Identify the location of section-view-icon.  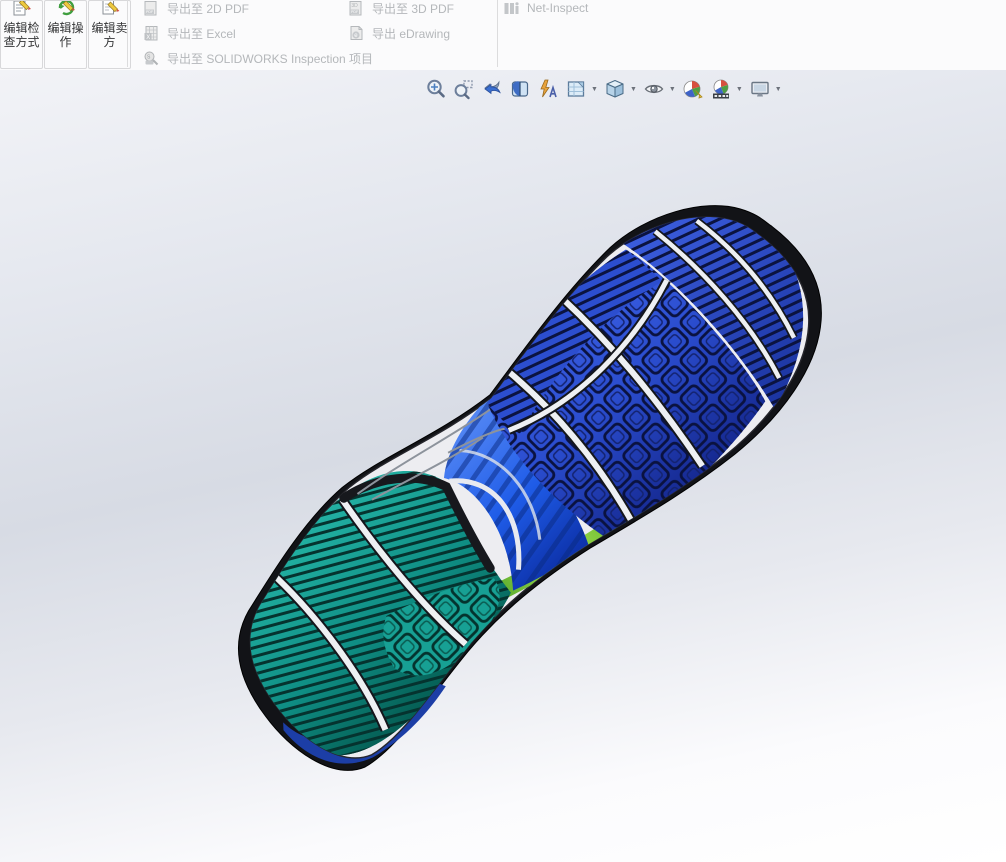
(520, 89).